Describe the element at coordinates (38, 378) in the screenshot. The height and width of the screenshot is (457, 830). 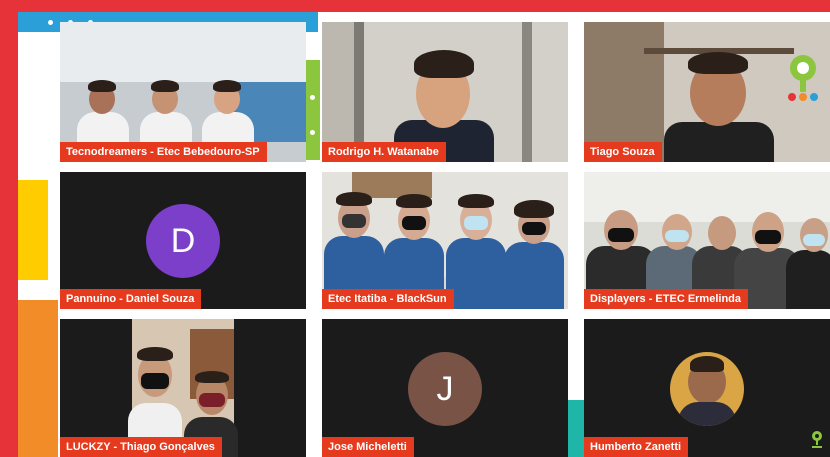
I see `decoration-orange` at that location.